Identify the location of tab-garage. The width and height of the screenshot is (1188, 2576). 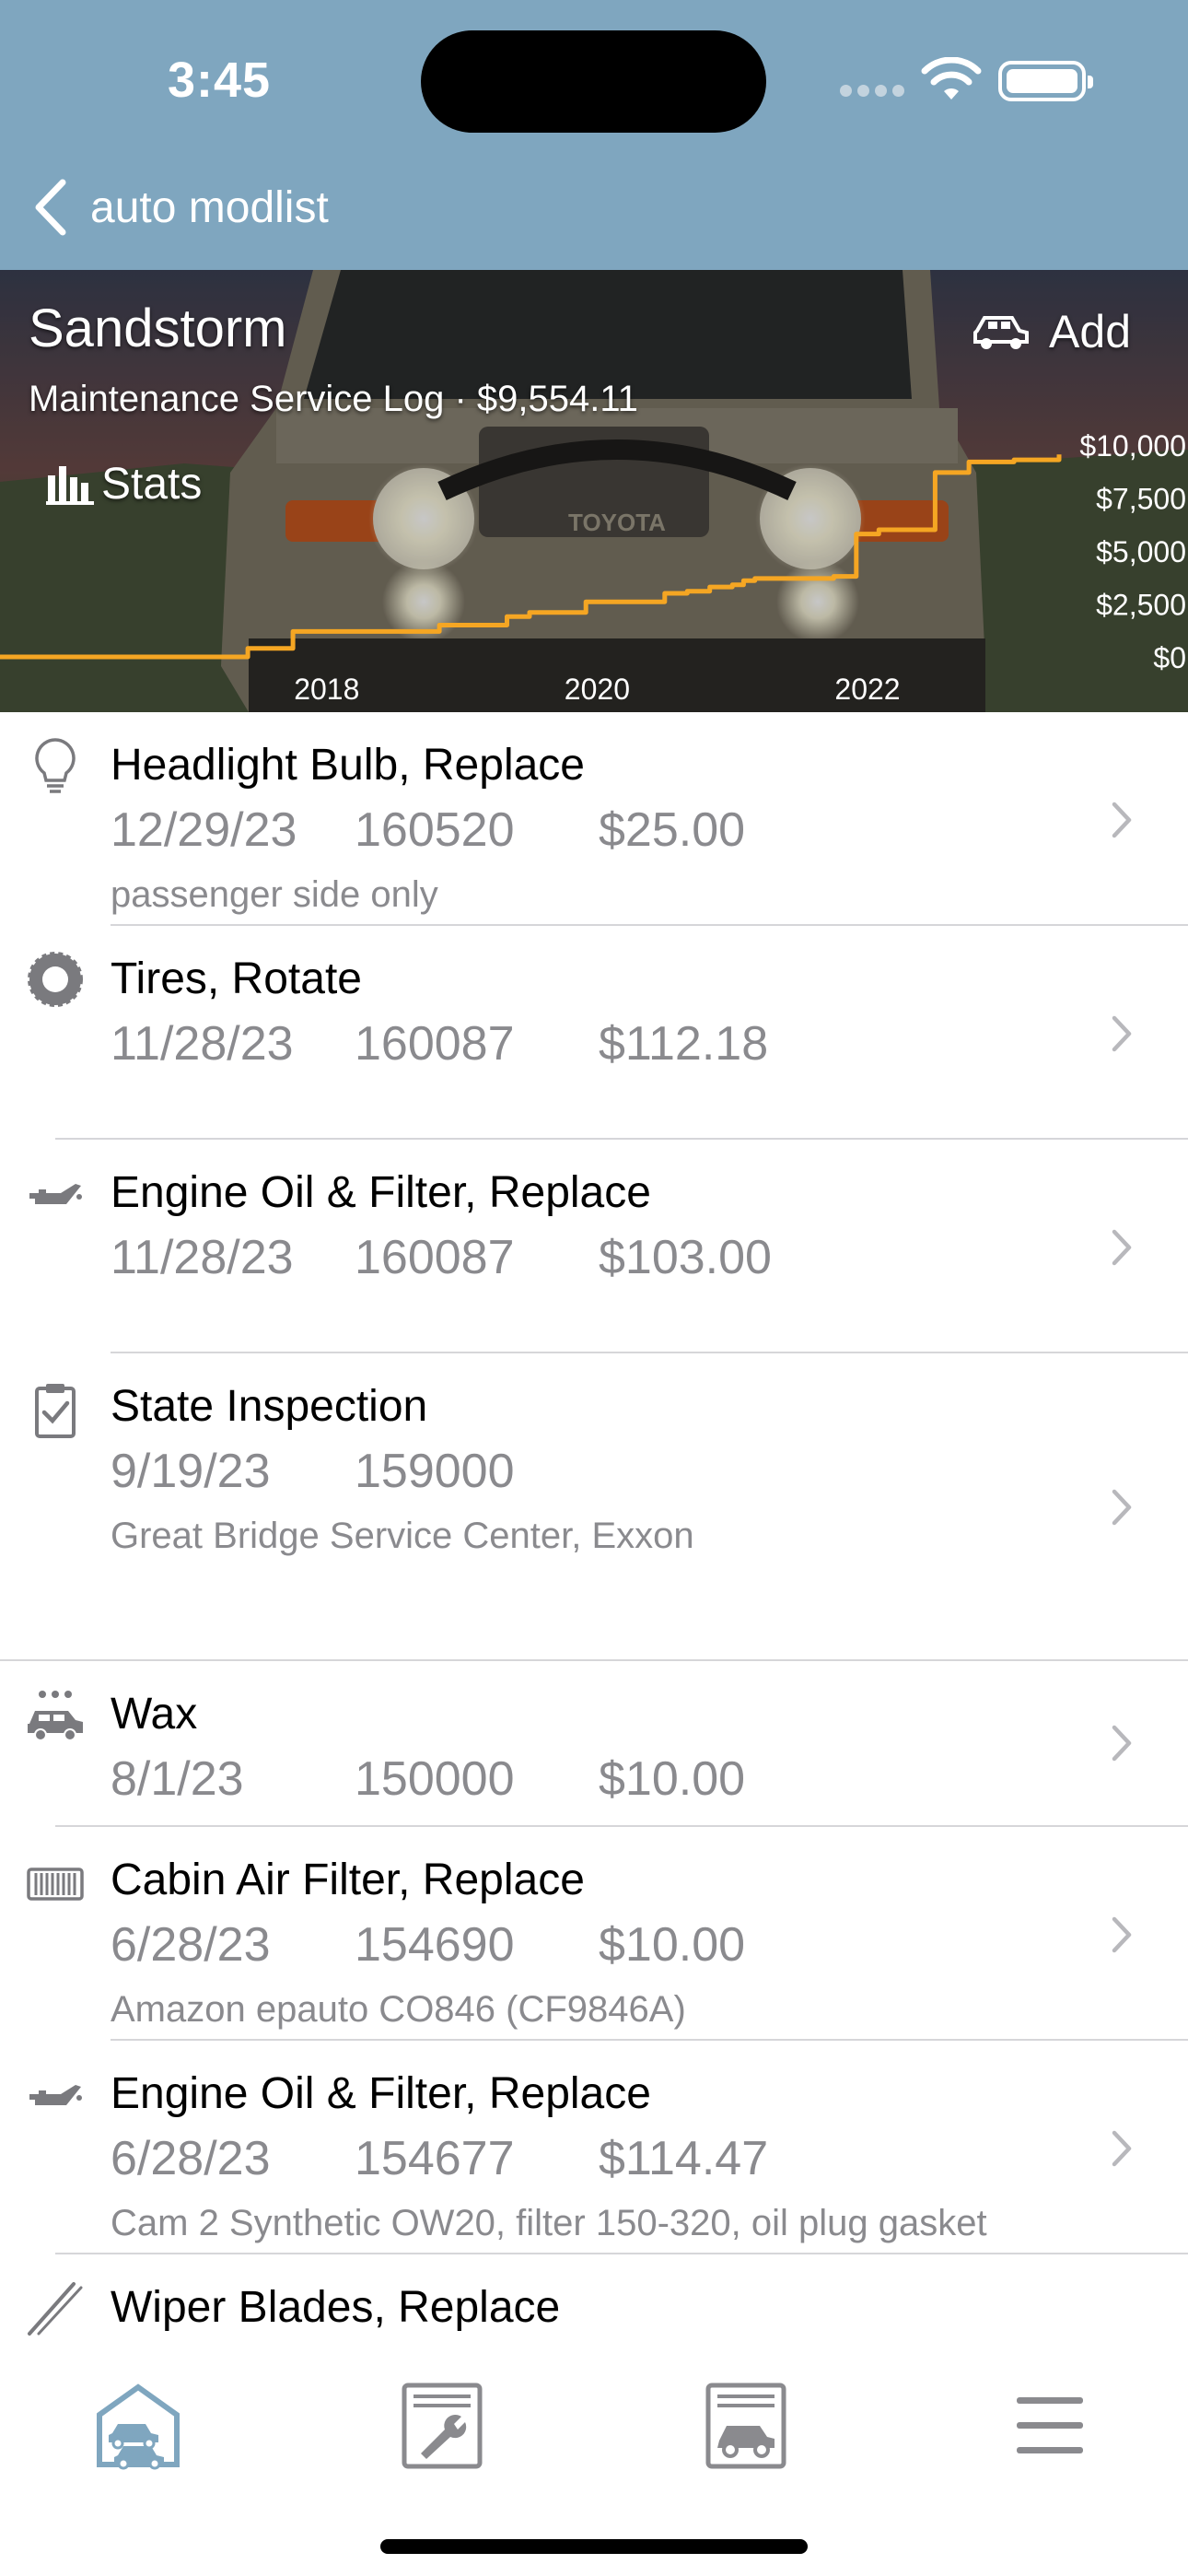
(138, 2425).